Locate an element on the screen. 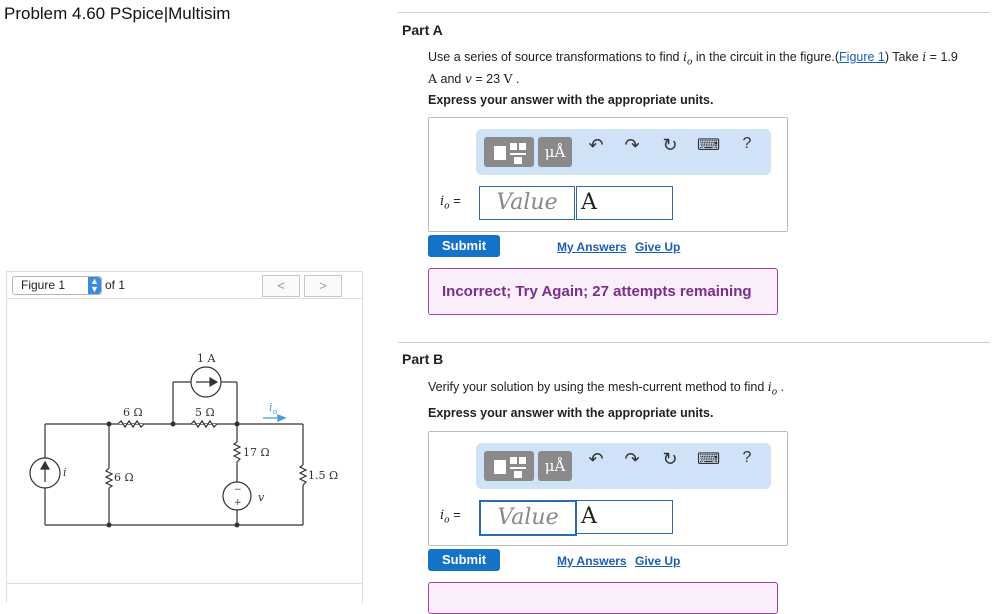  part-b-my-answers-link: My Answers is located at coordinates (592, 561).